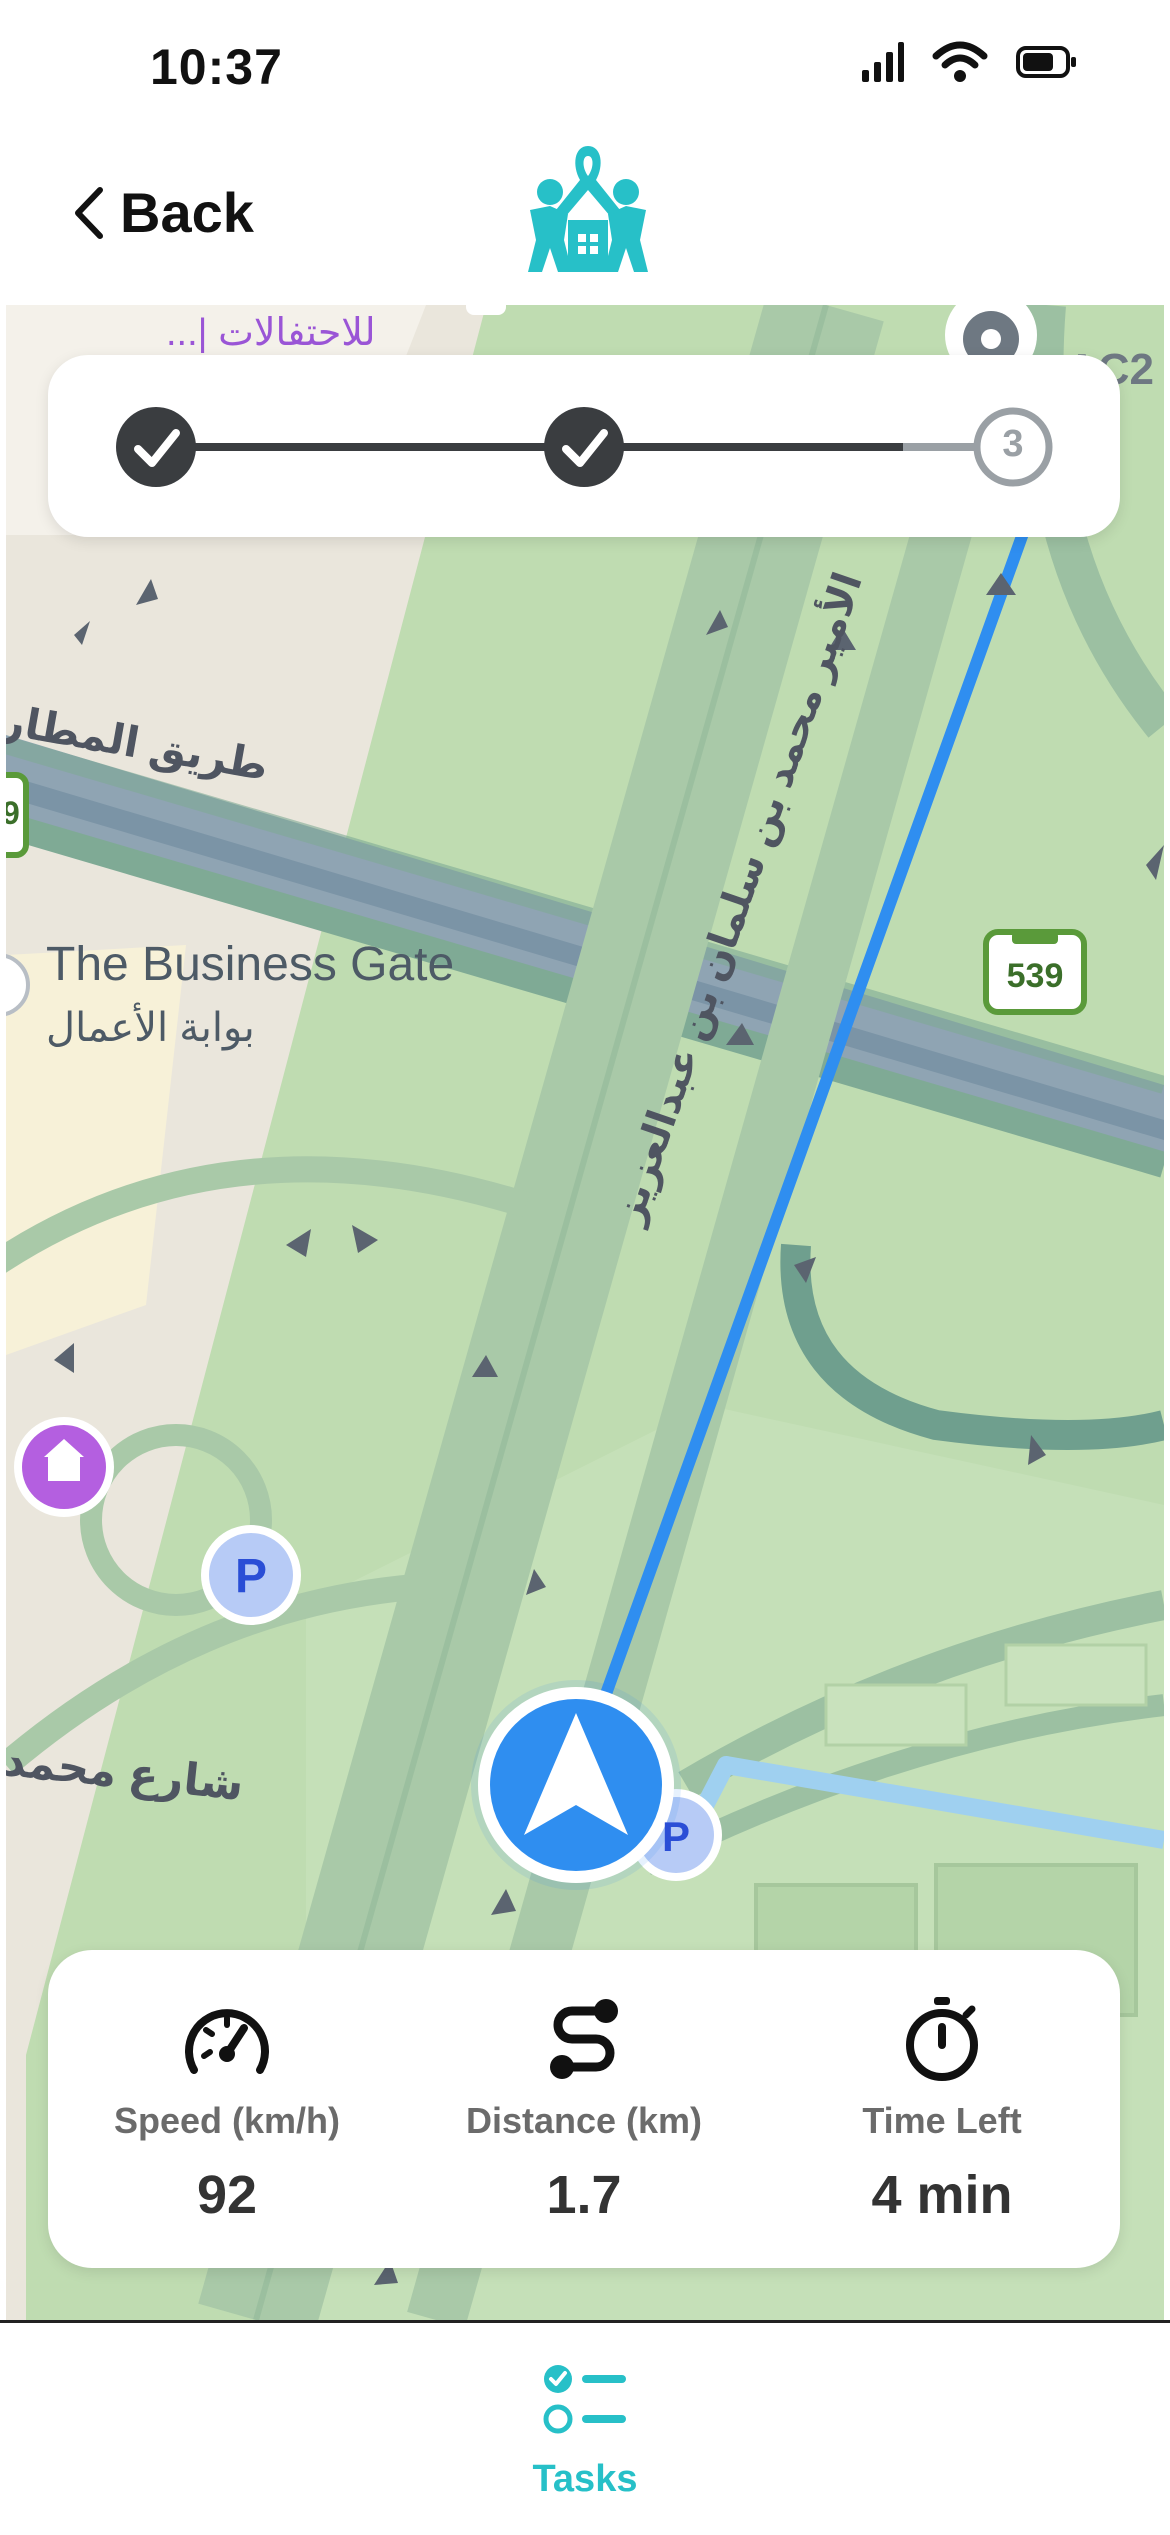 Image resolution: width=1170 pixels, height=2535 pixels. I want to click on header: Back, so click(585, 217).